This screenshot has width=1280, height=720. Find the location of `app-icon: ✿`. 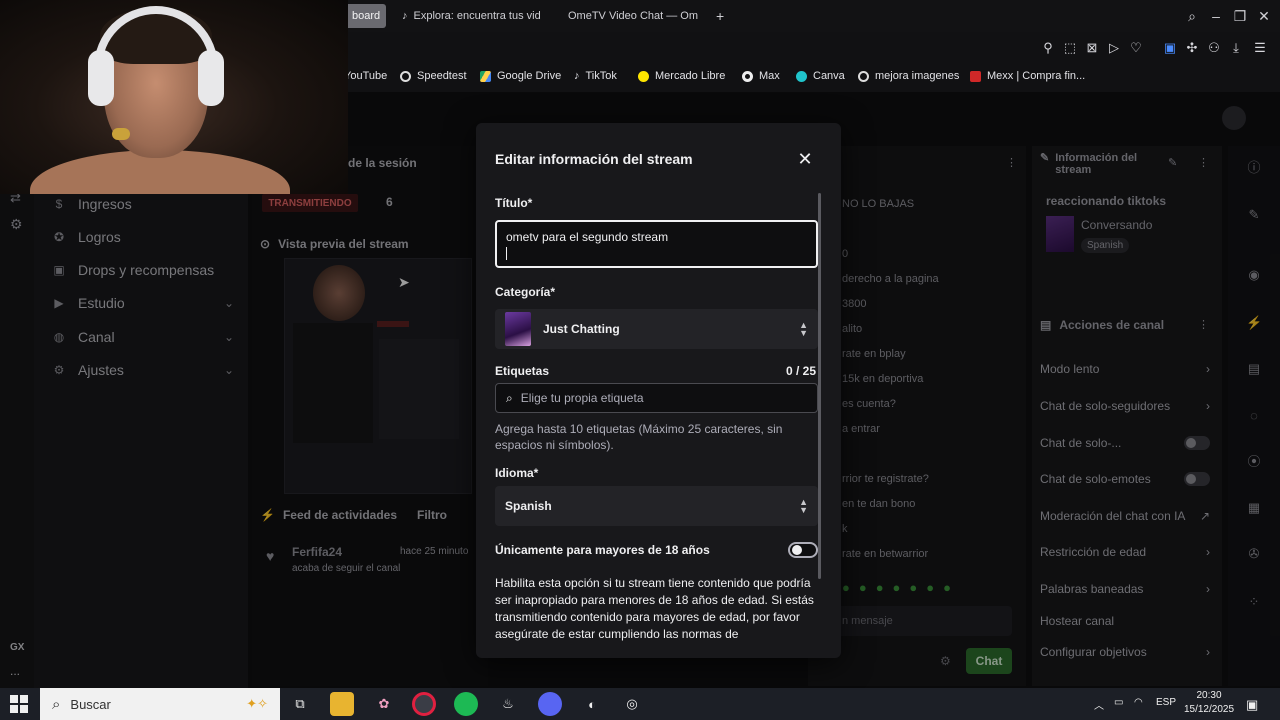

app-icon: ✿ is located at coordinates (384, 704).